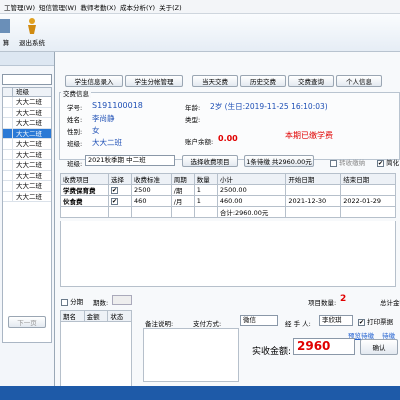  I want to click on exit-person-icon, so click(32, 26).